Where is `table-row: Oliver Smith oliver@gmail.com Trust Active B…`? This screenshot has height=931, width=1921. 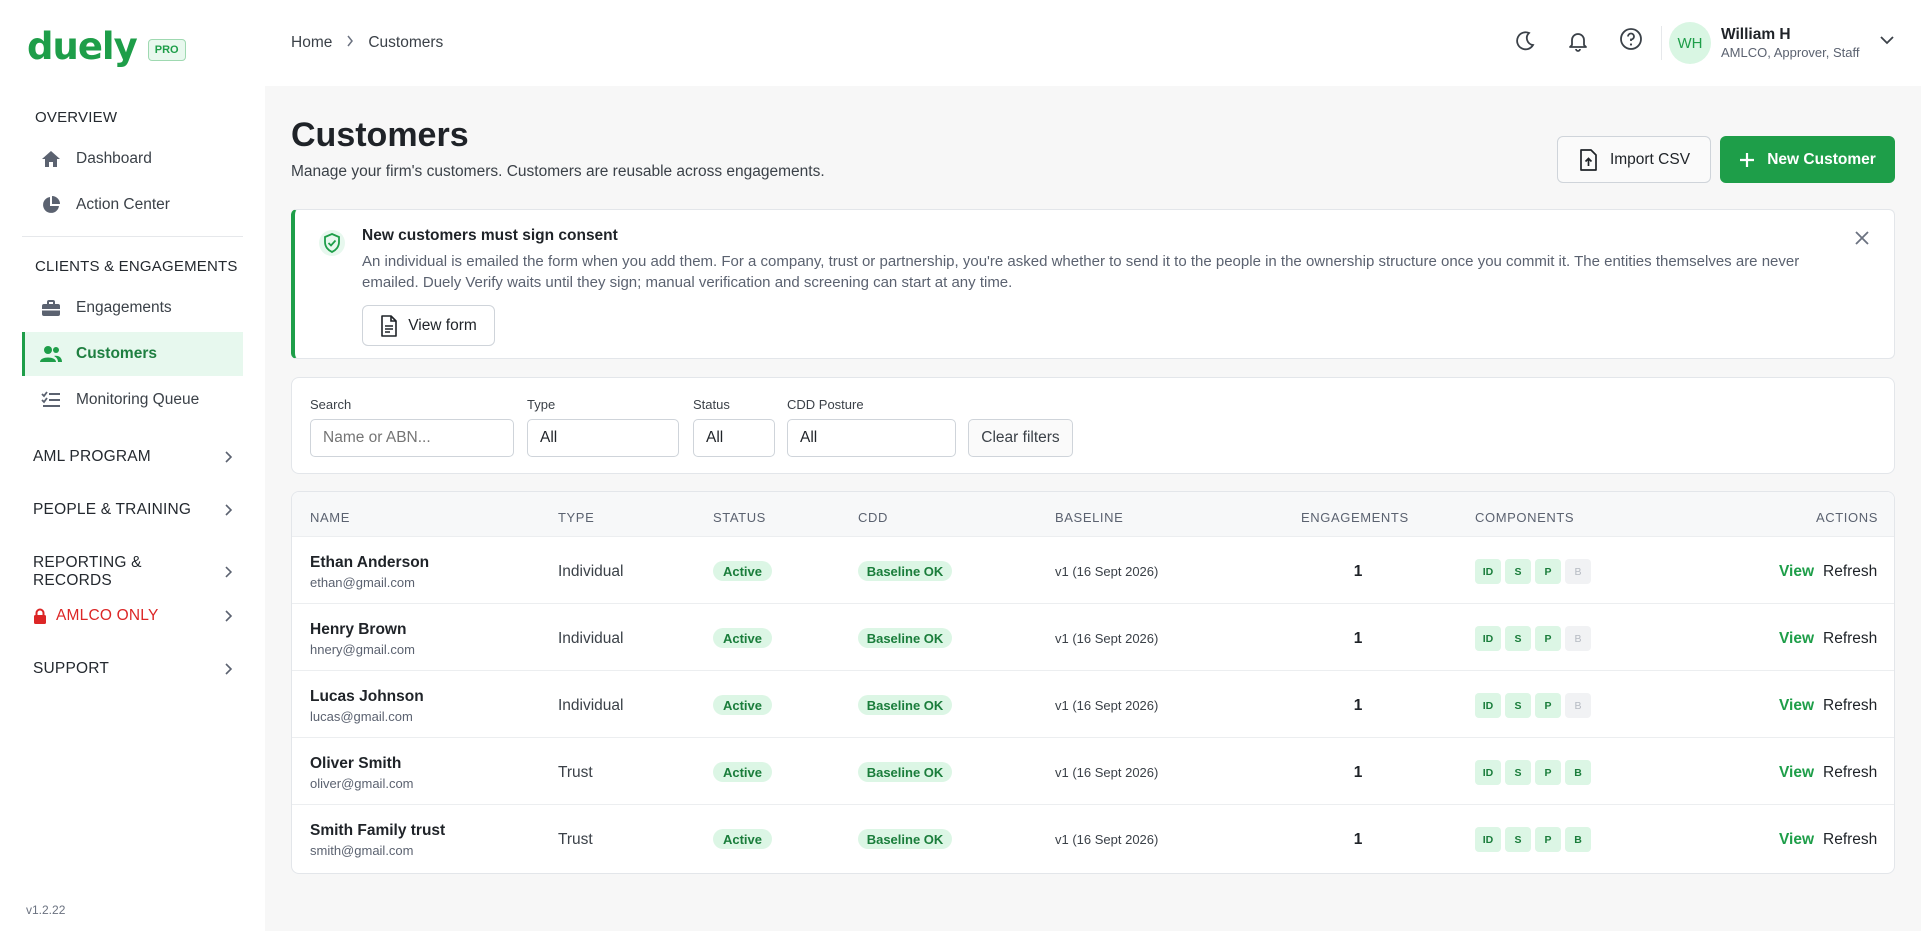 table-row: Oliver Smith oliver@gmail.com Trust Active B… is located at coordinates (1093, 770).